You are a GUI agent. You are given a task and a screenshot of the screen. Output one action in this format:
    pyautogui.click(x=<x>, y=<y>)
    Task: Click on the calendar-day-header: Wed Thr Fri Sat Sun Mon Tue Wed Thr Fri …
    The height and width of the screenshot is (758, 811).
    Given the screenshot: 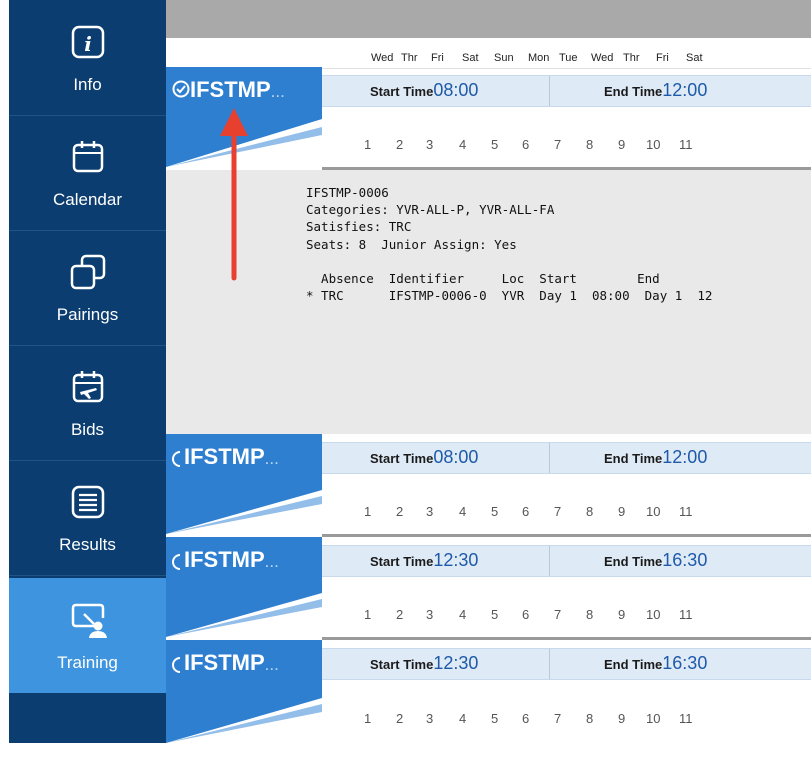 What is the action you would take?
    pyautogui.click(x=488, y=53)
    